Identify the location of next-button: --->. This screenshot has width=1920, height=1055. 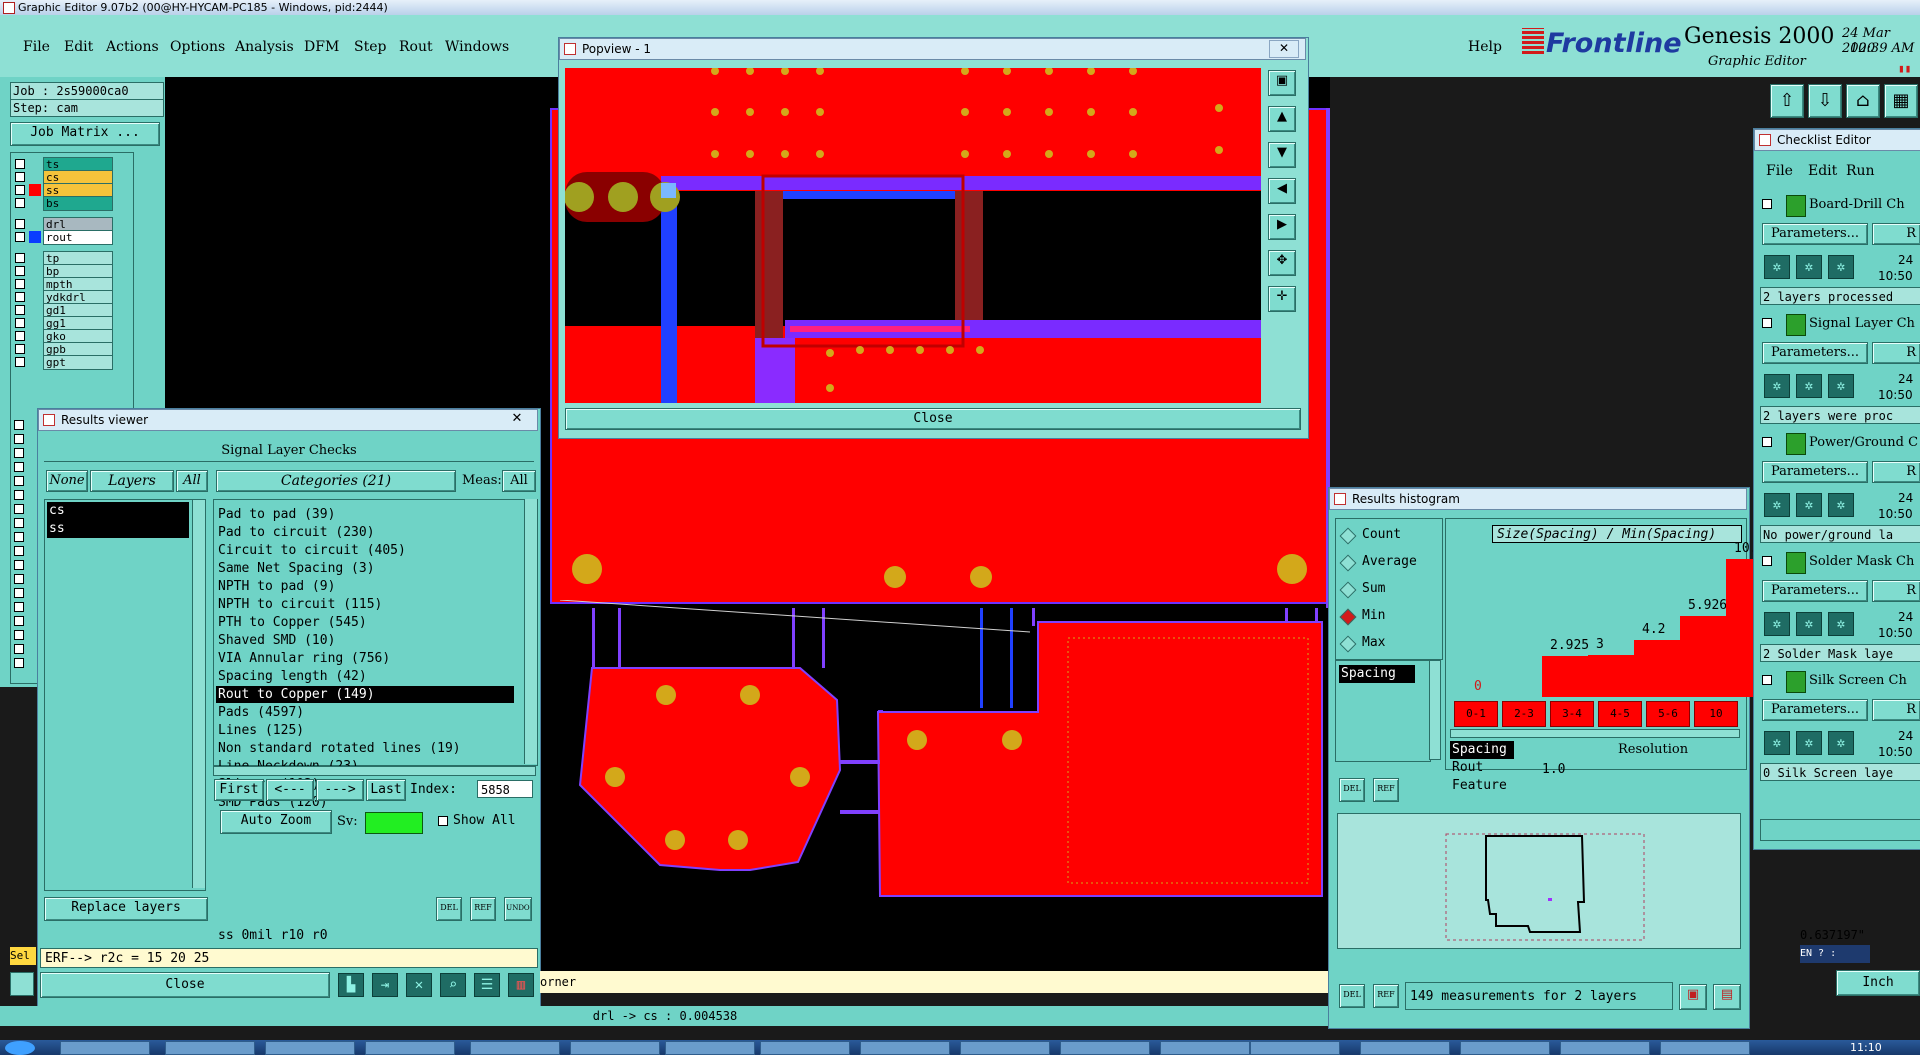
(340, 790).